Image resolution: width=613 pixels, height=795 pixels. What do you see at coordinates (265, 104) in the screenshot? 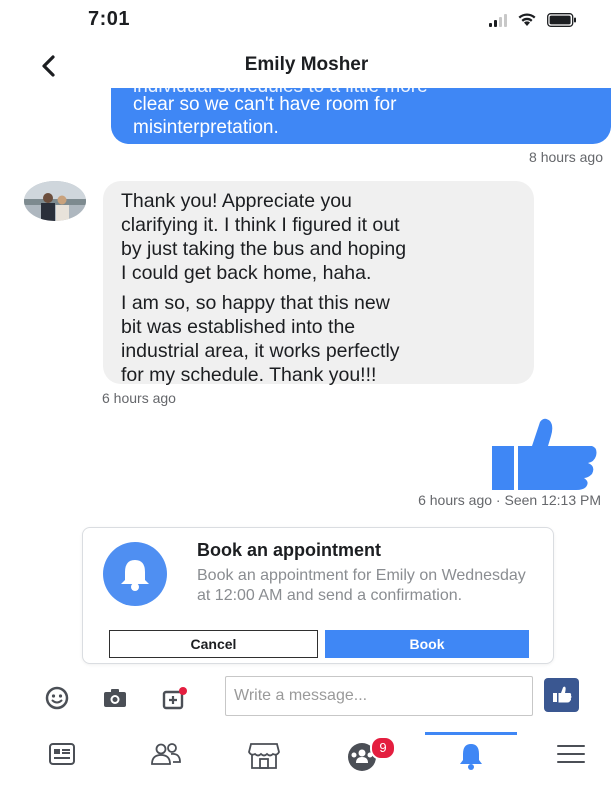
I see `message-text-line: clear so we can't have room for` at bounding box center [265, 104].